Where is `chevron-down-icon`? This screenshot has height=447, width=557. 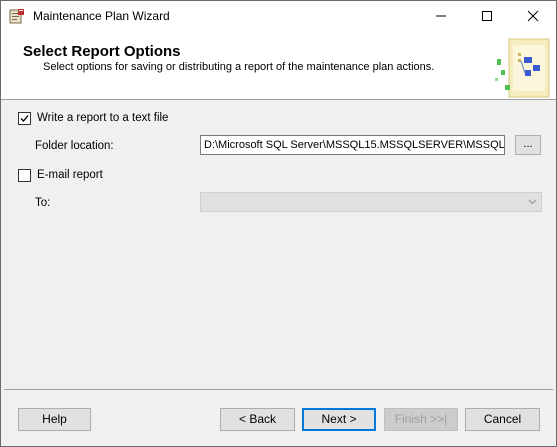 chevron-down-icon is located at coordinates (532, 202).